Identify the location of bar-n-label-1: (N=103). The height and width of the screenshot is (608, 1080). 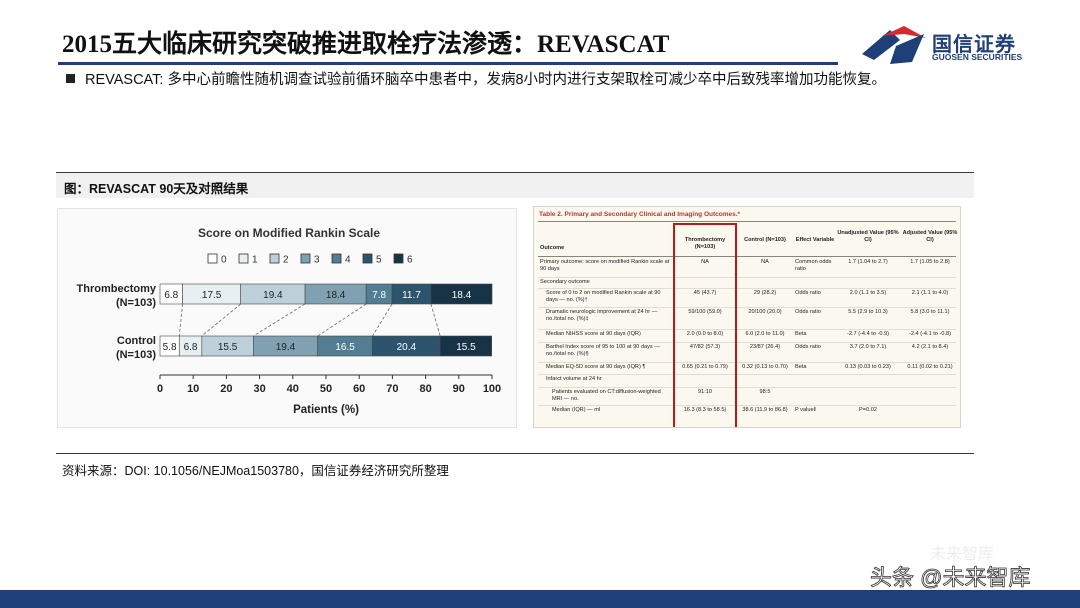
(136, 355).